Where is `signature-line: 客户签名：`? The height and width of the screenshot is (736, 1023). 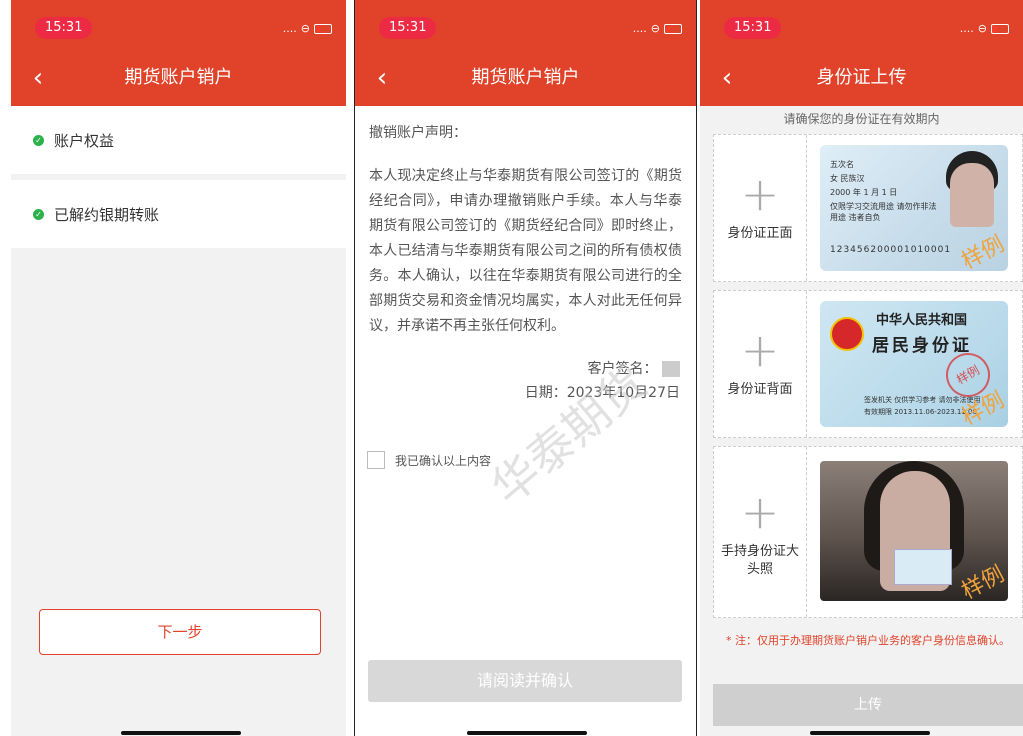 signature-line: 客户签名： is located at coordinates (634, 368).